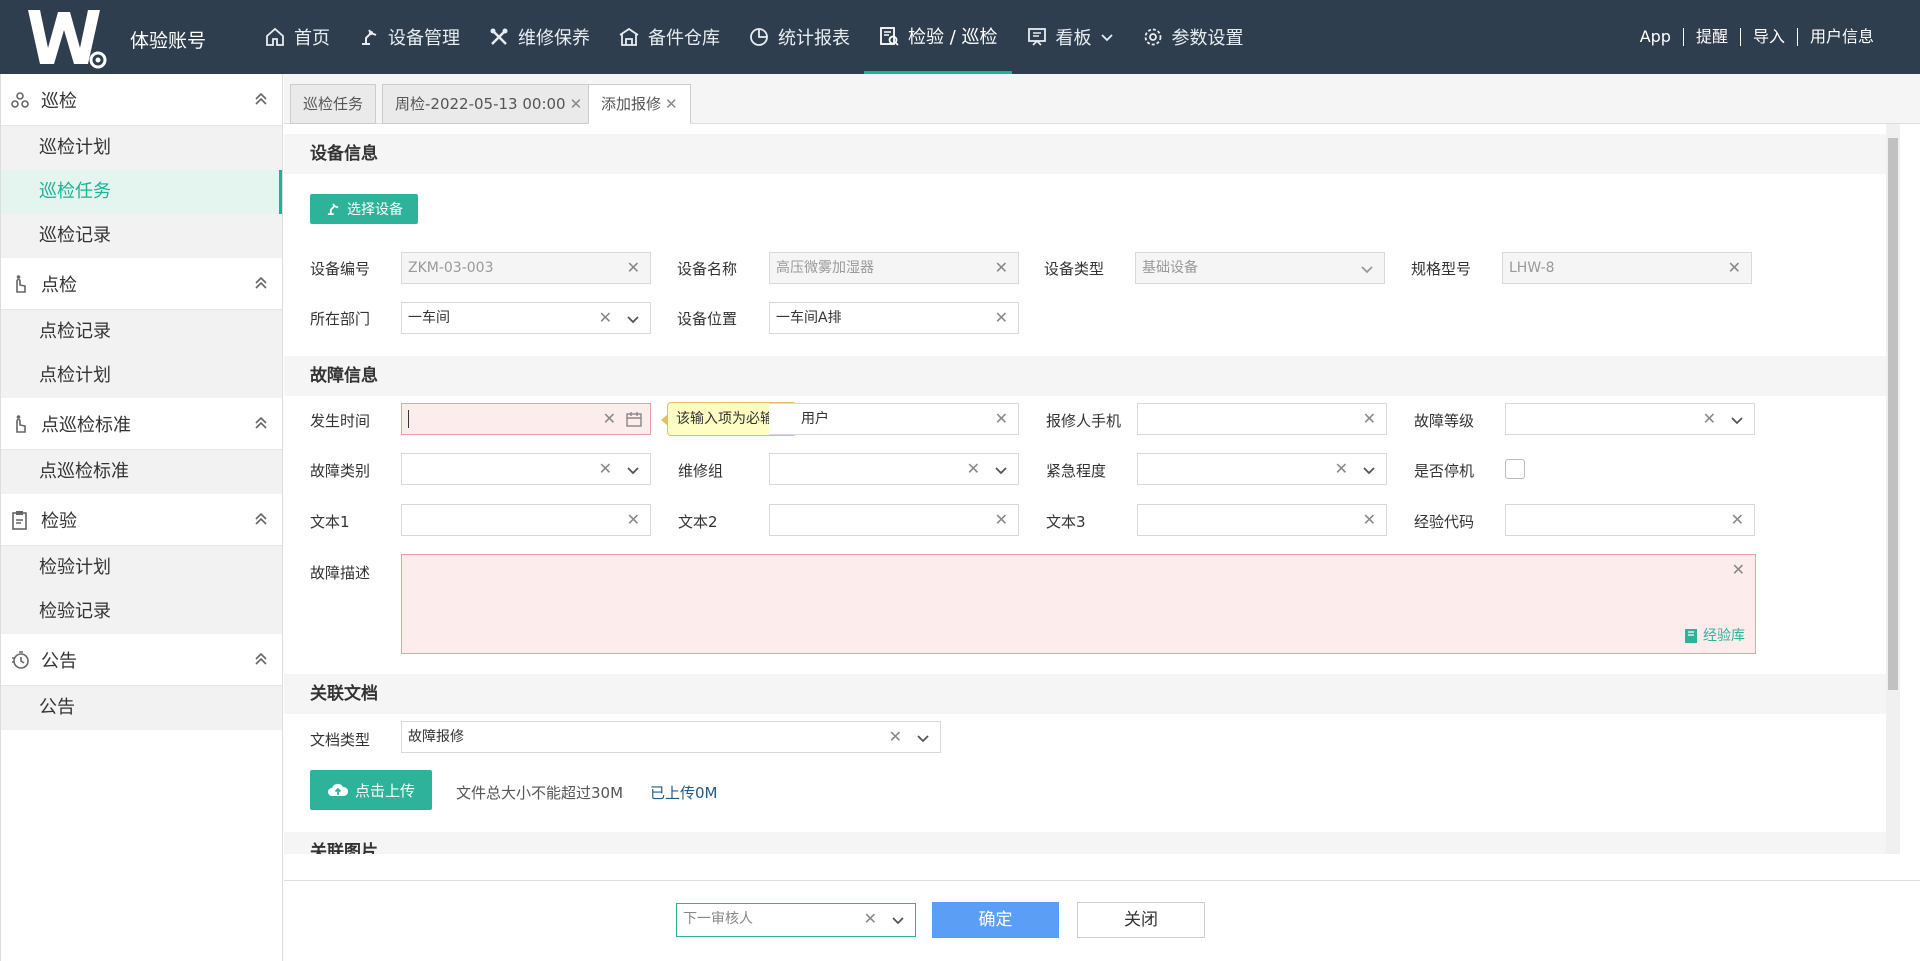 This screenshot has height=961, width=1920. I want to click on nav-settings: 参数设置, so click(1193, 37).